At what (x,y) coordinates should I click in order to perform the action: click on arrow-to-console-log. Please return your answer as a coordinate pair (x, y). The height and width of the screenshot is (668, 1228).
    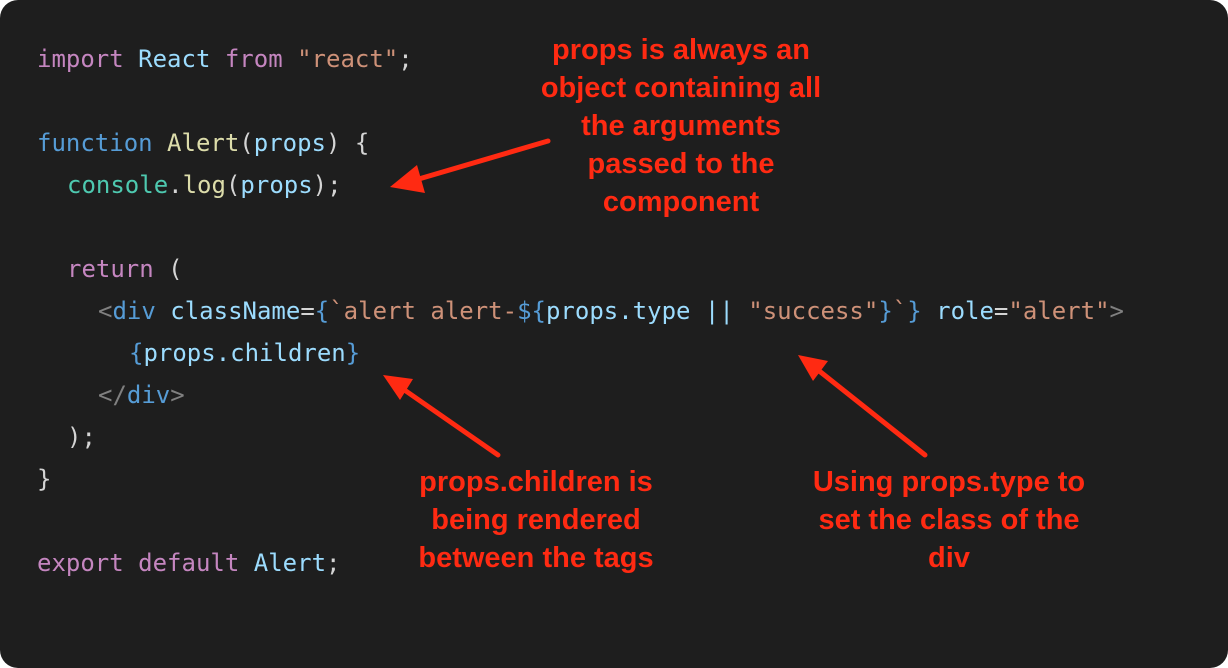
    Looking at the image, I should click on (470, 165).